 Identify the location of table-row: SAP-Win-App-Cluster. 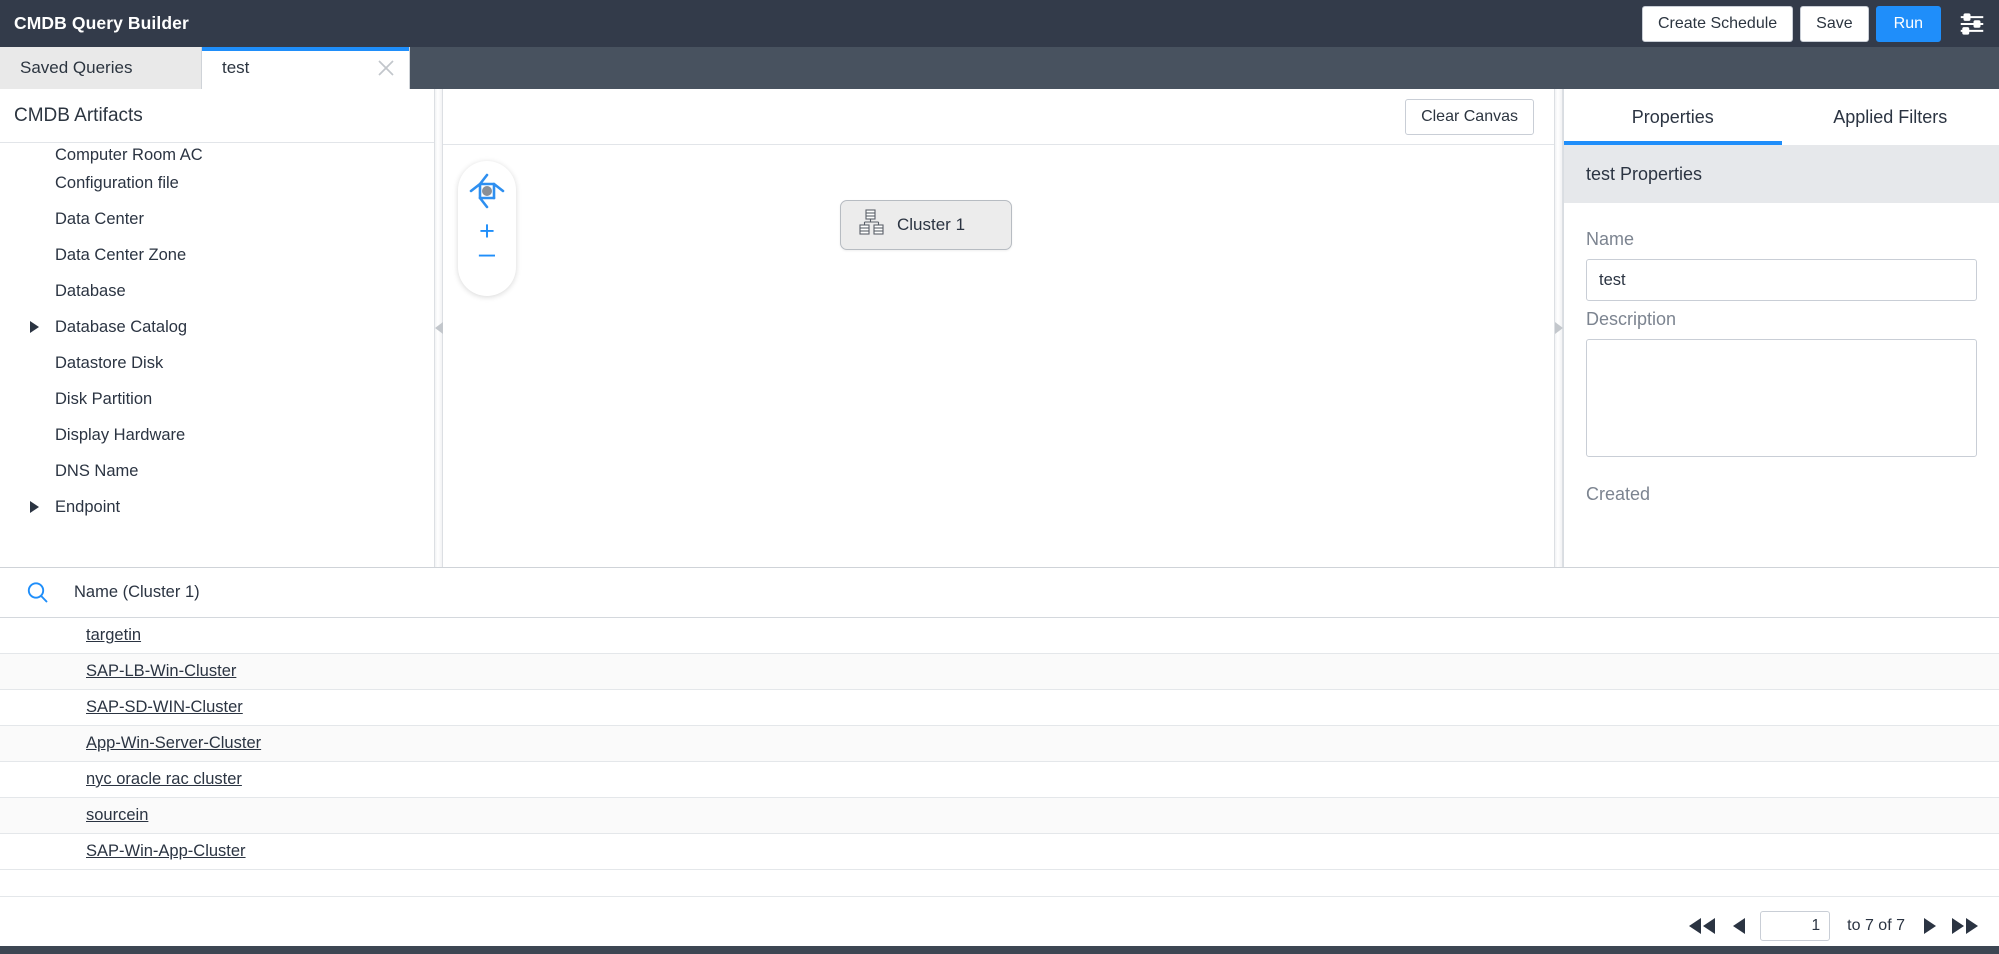
(999, 852).